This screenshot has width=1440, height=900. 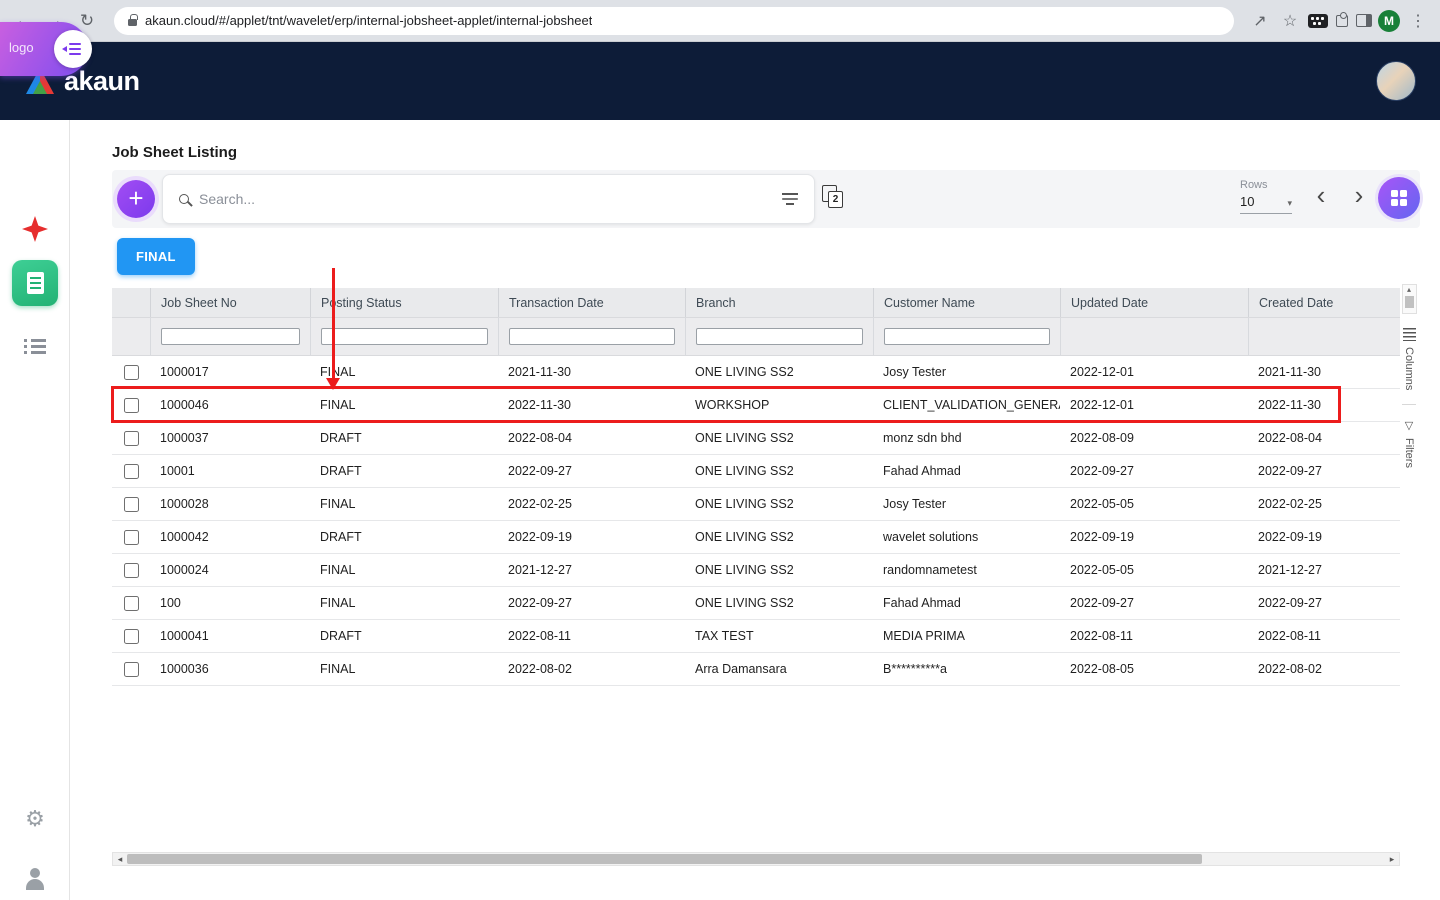 I want to click on sidebar-item-account, so click(x=35, y=879).